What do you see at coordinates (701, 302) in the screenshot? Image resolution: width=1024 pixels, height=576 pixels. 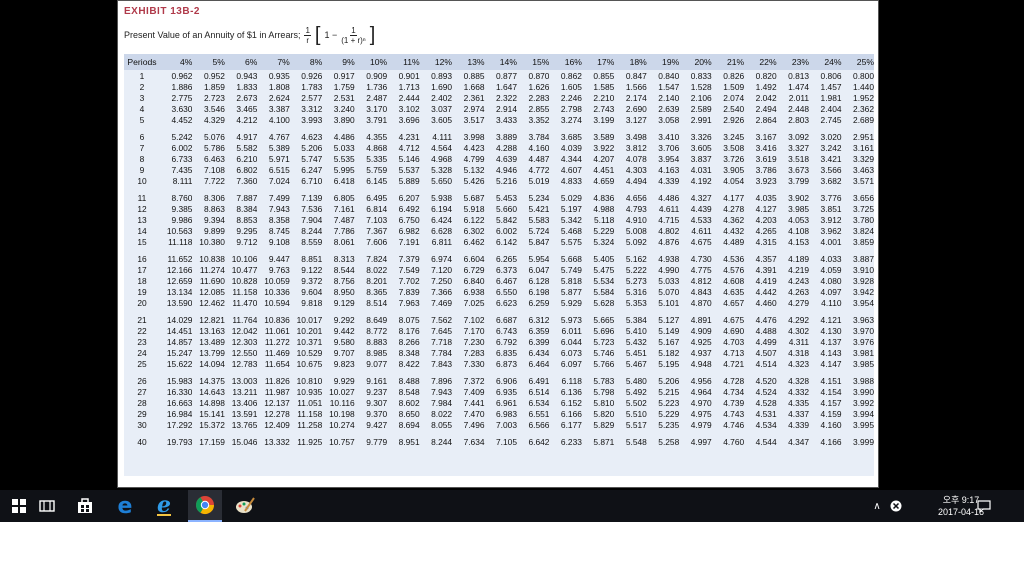 I see `value-cell: 4.870` at bounding box center [701, 302].